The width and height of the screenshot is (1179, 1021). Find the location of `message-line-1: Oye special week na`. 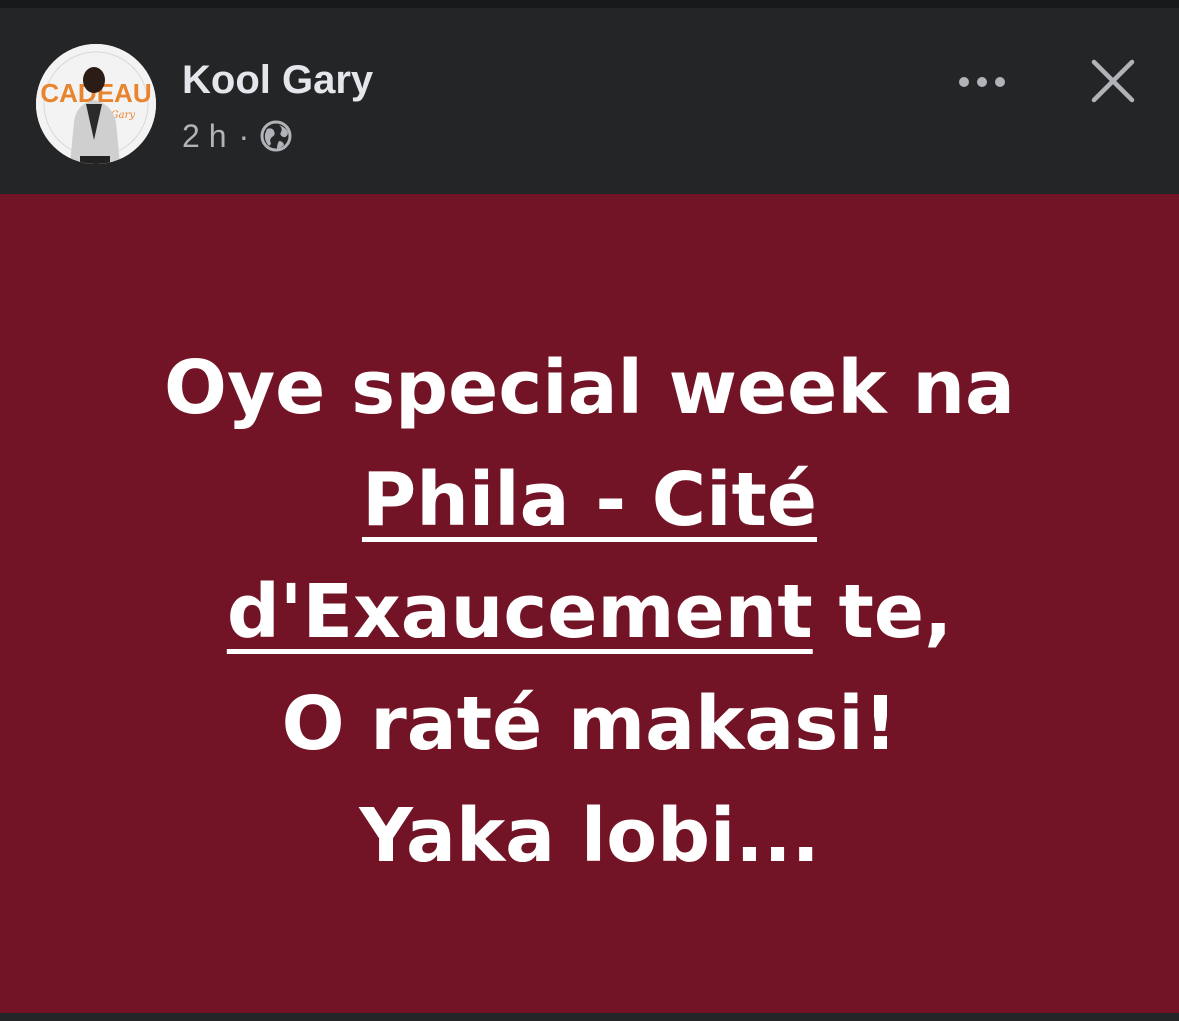

message-line-1: Oye special week na is located at coordinates (589, 387).